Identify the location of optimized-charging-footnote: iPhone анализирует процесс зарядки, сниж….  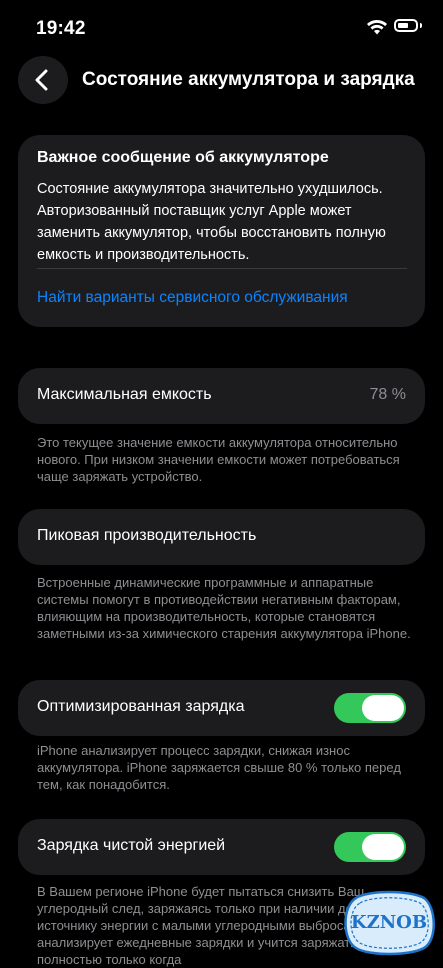
(219, 767).